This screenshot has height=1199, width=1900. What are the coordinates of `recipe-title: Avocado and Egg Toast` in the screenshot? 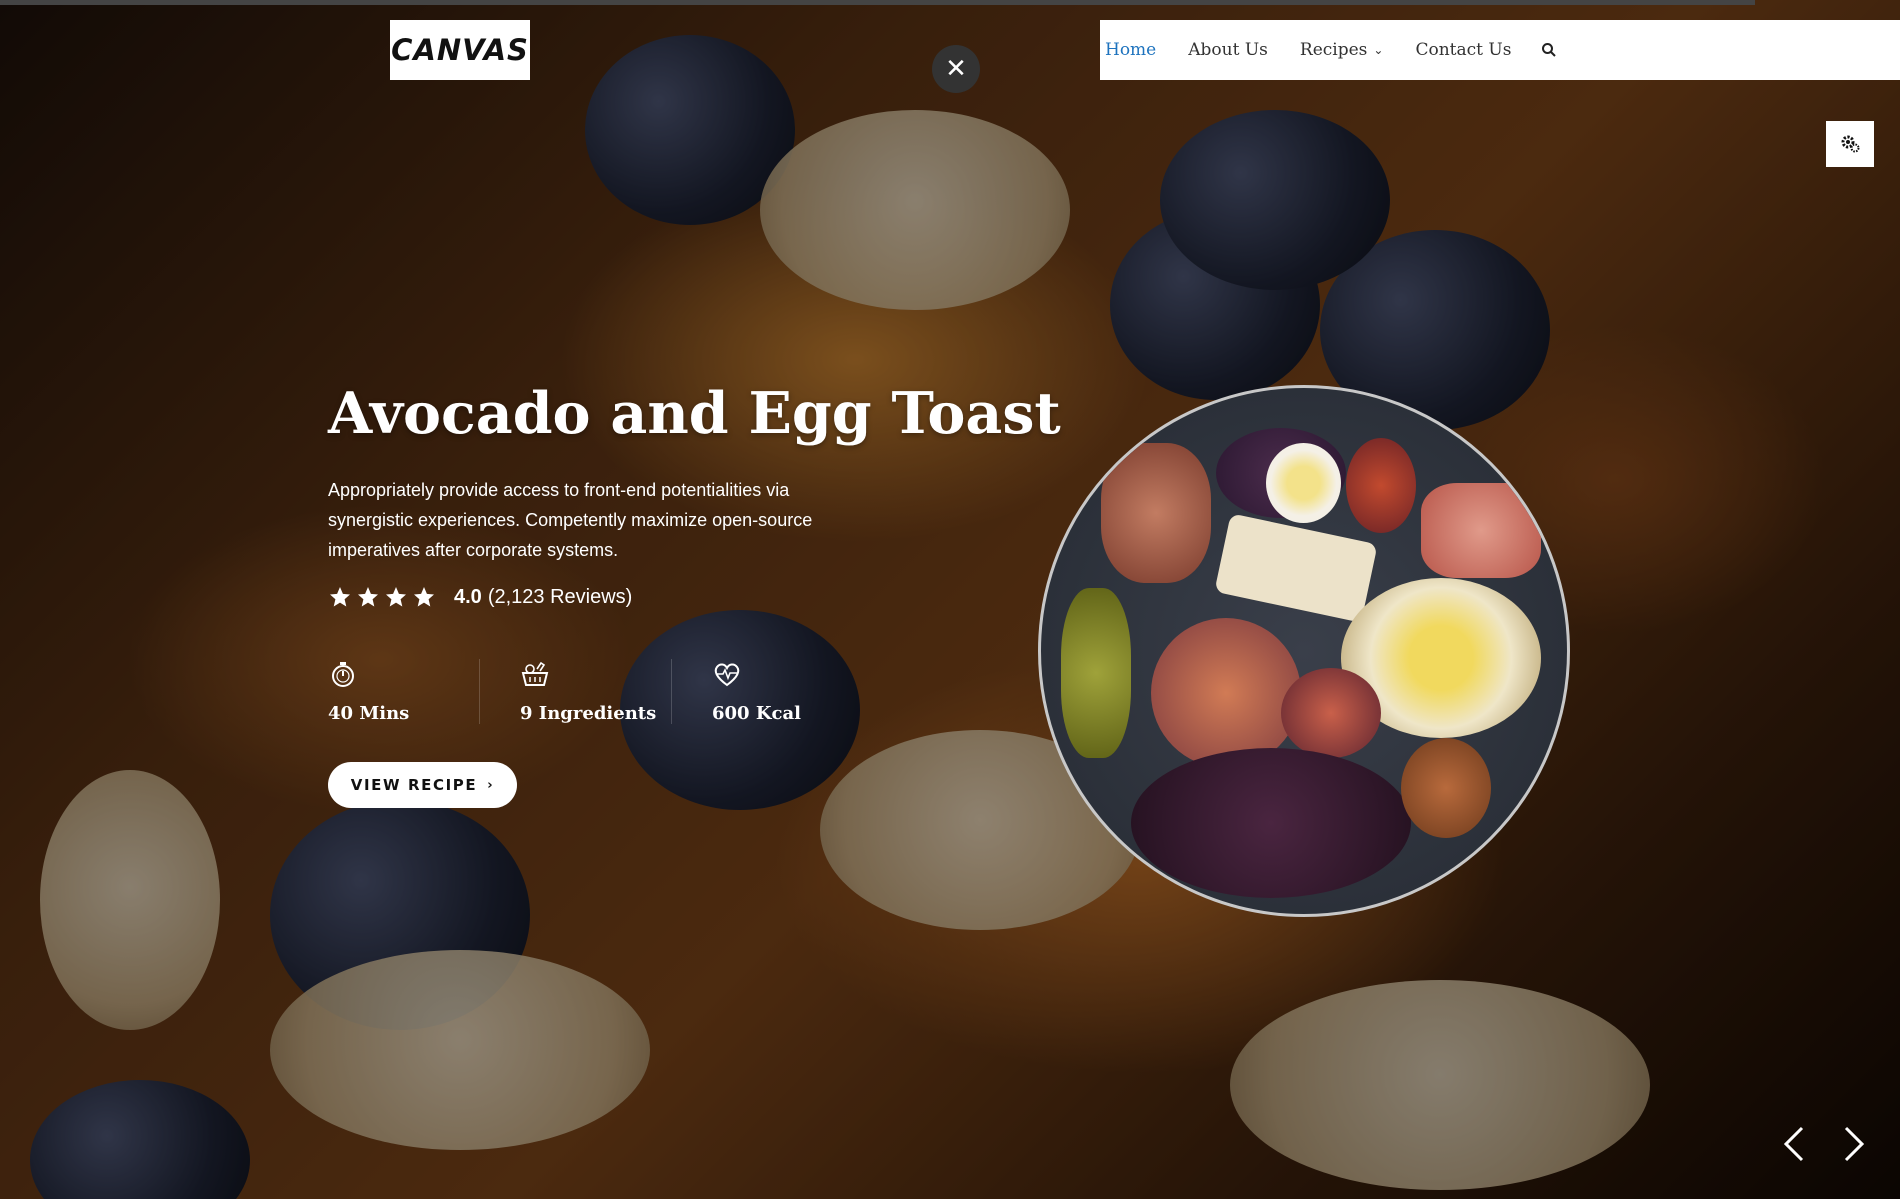 It's located at (694, 413).